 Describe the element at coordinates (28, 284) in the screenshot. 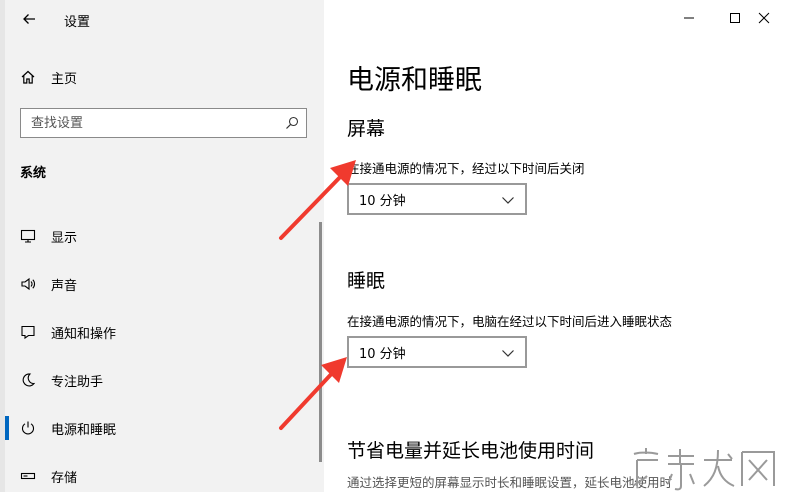

I see `speaker-icon` at that location.